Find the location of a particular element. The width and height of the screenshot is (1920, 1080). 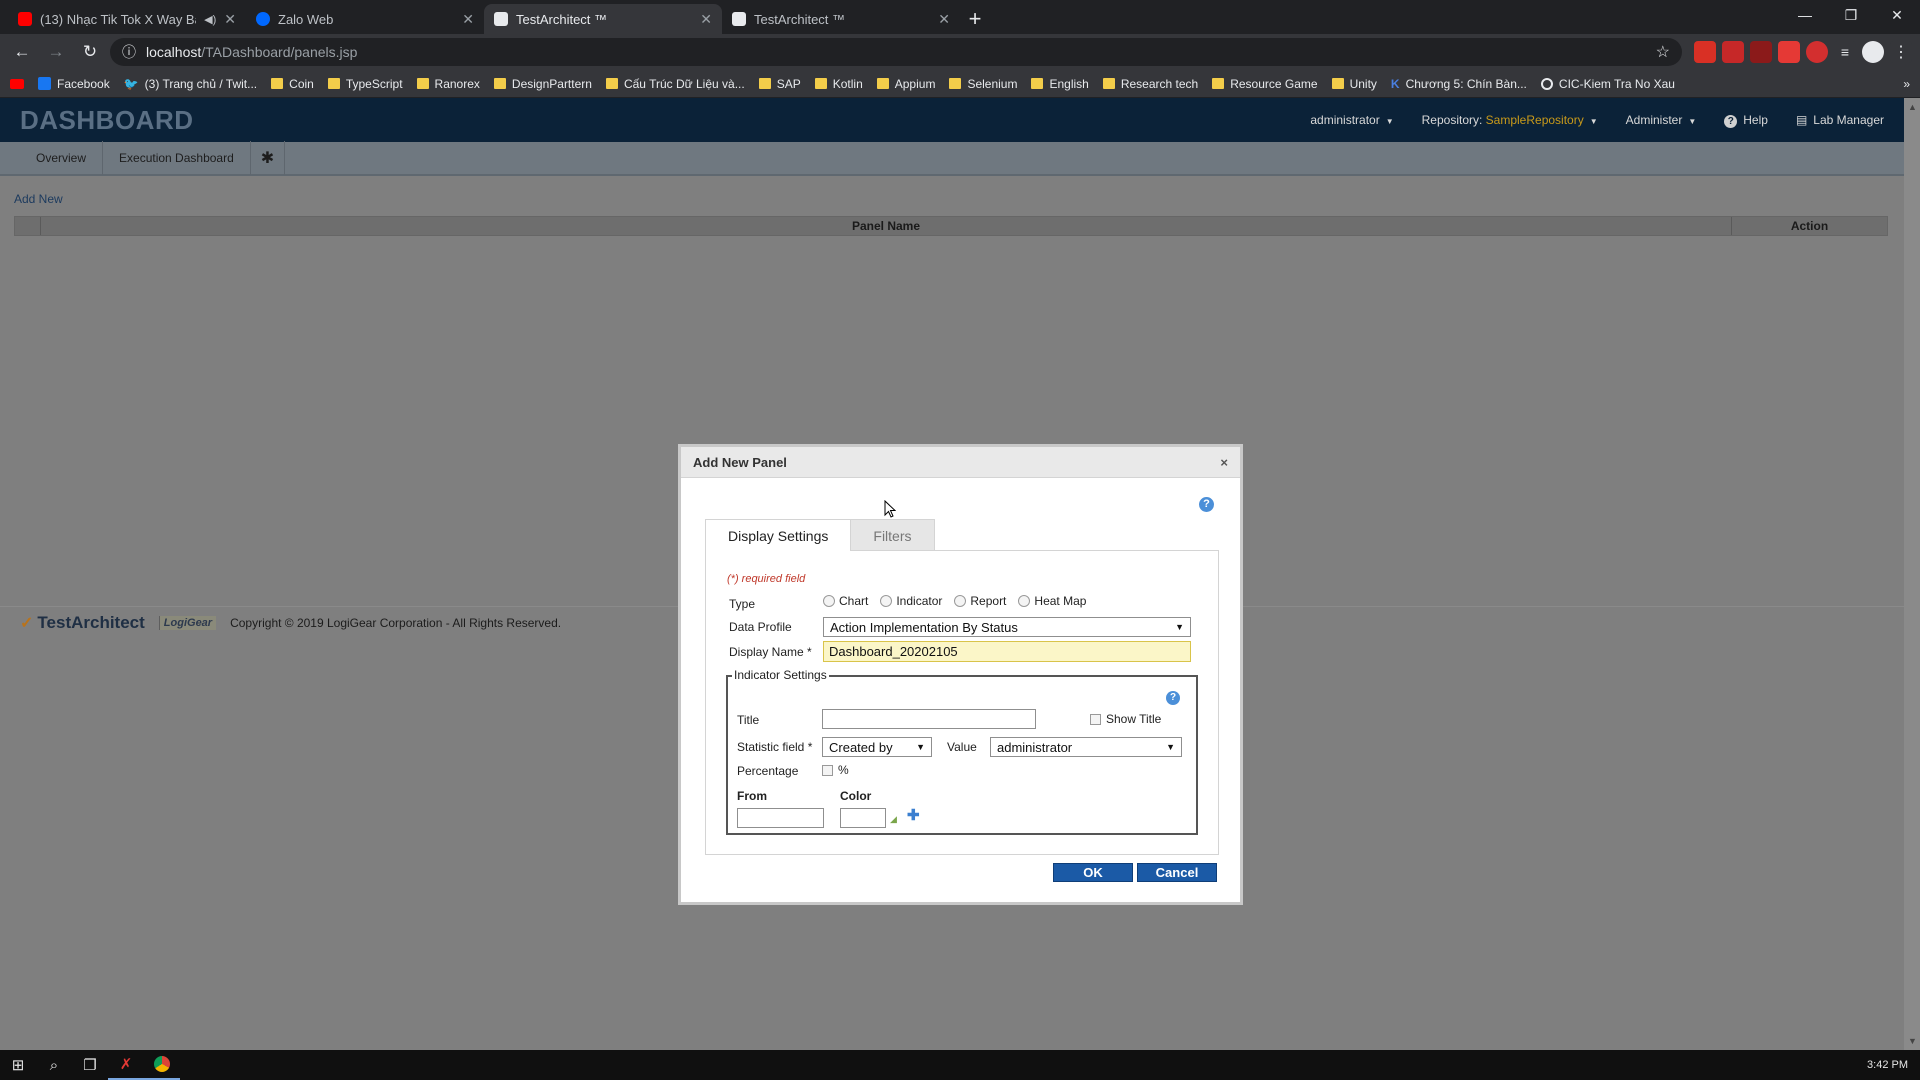

repository-menu: Repository: SampleRepository ▼ is located at coordinates (1510, 120).